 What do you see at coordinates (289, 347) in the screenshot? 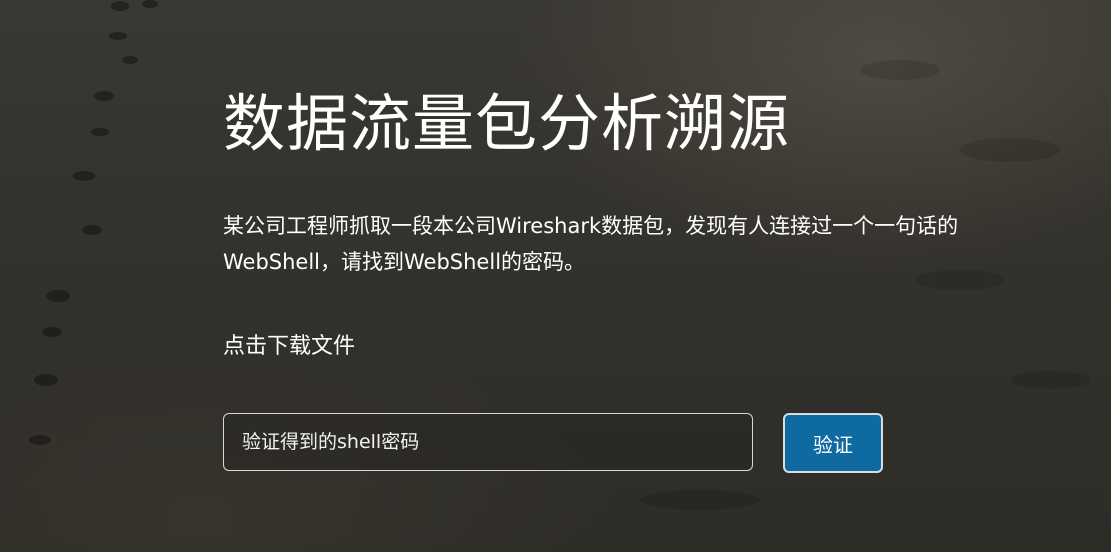
I see `download-file-link: 点击下载文件` at bounding box center [289, 347].